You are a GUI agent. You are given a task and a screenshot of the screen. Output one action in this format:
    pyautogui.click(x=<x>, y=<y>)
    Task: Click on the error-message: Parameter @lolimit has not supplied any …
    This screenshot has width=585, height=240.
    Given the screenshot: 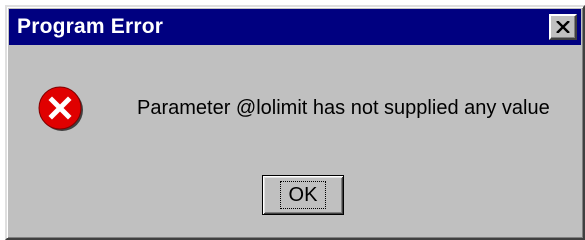 What is the action you would take?
    pyautogui.click(x=343, y=108)
    